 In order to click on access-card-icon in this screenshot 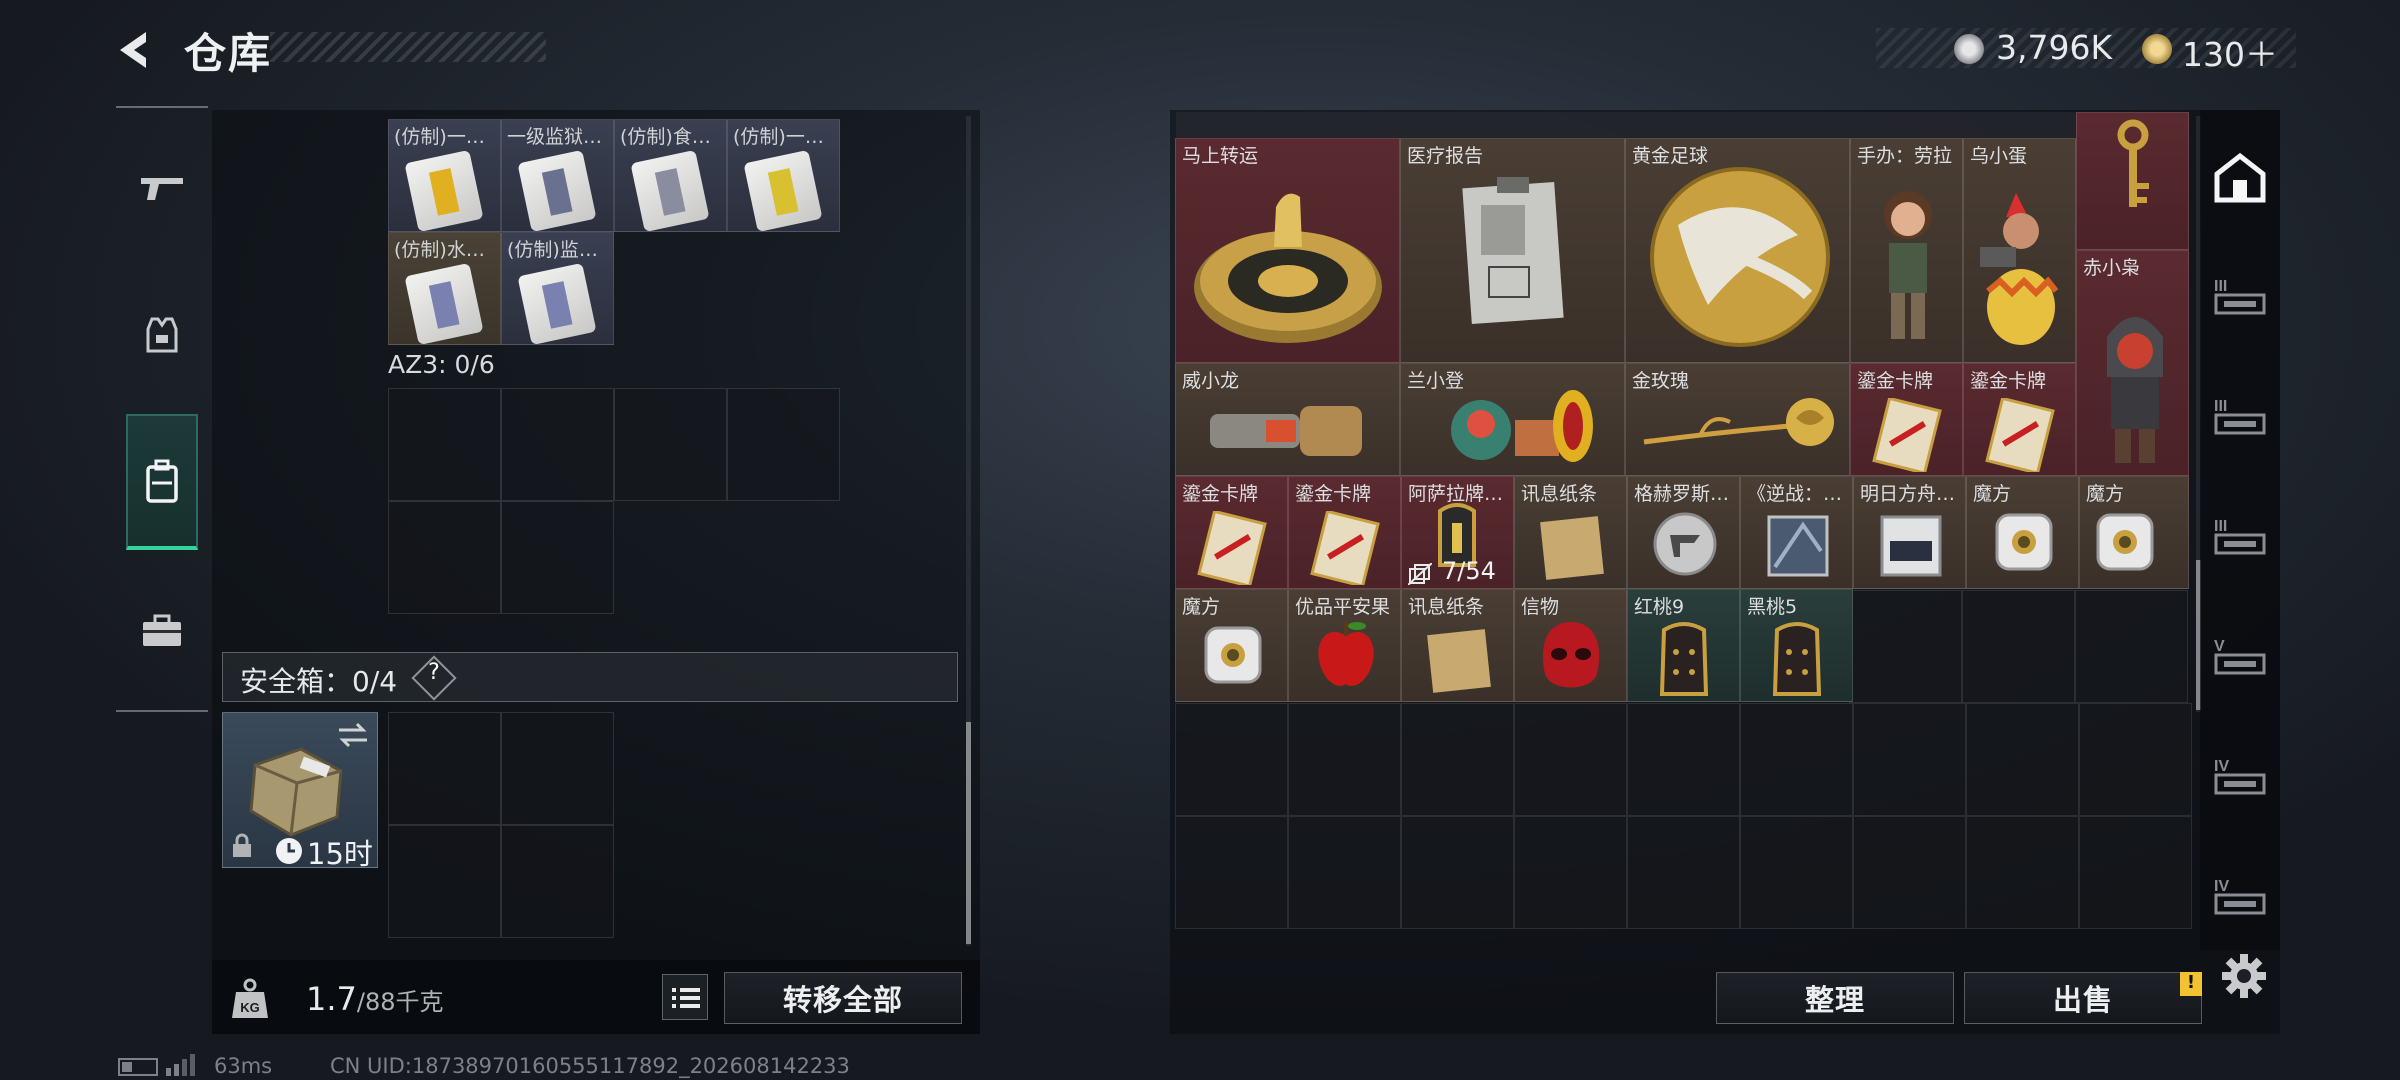, I will do `click(557, 190)`.